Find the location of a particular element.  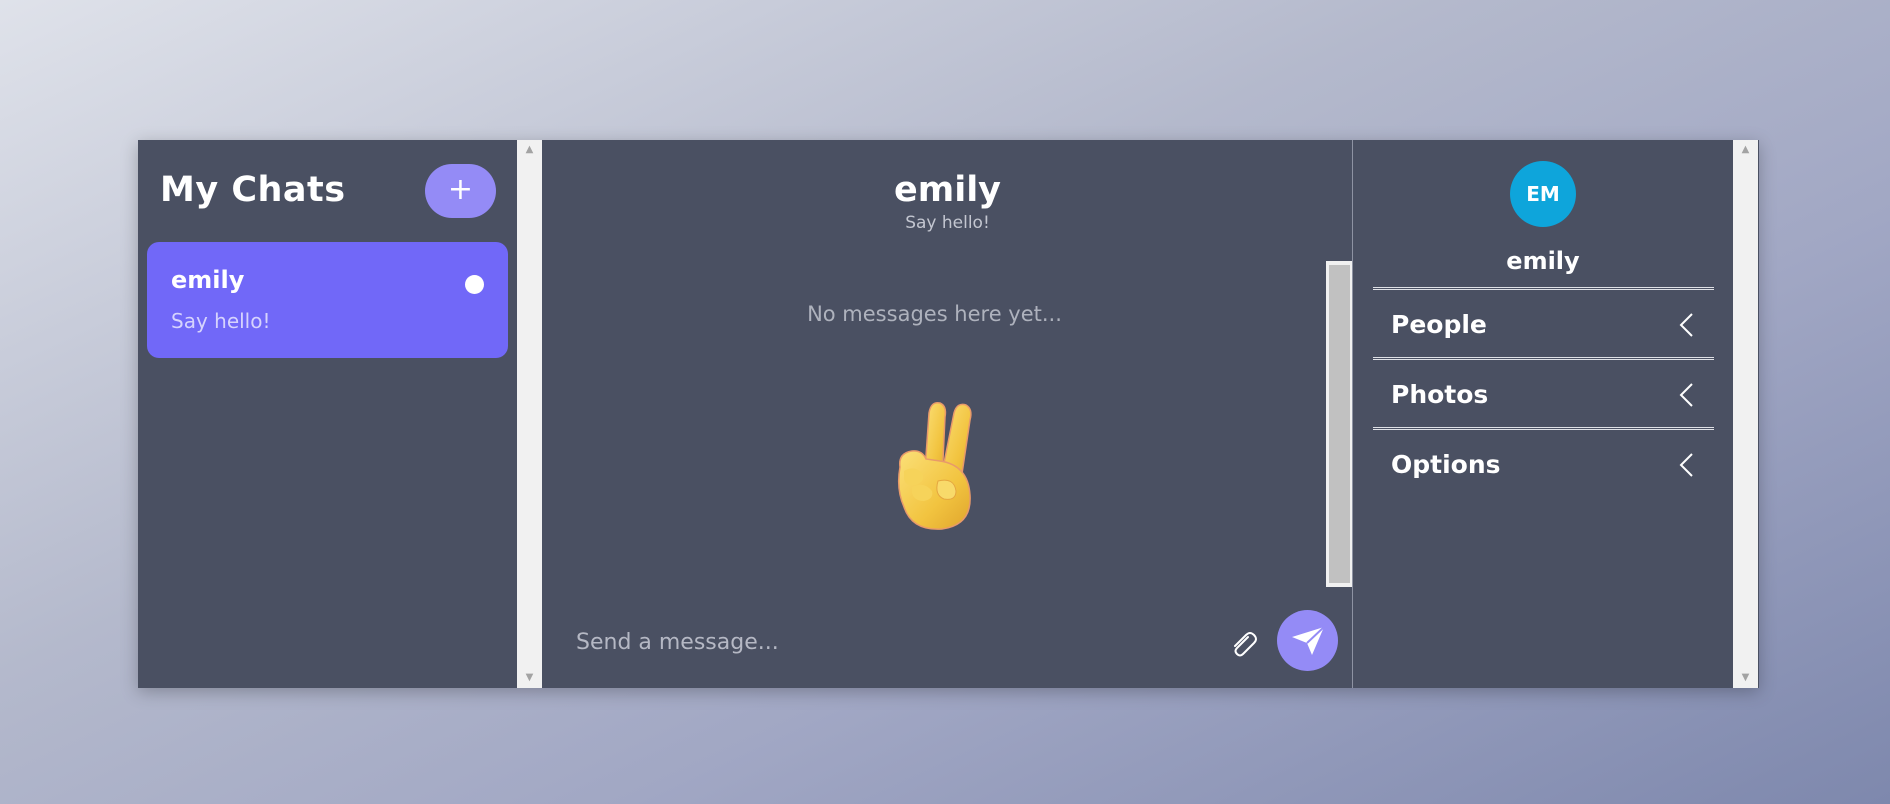

section-photos: Photos is located at coordinates (1543, 392).